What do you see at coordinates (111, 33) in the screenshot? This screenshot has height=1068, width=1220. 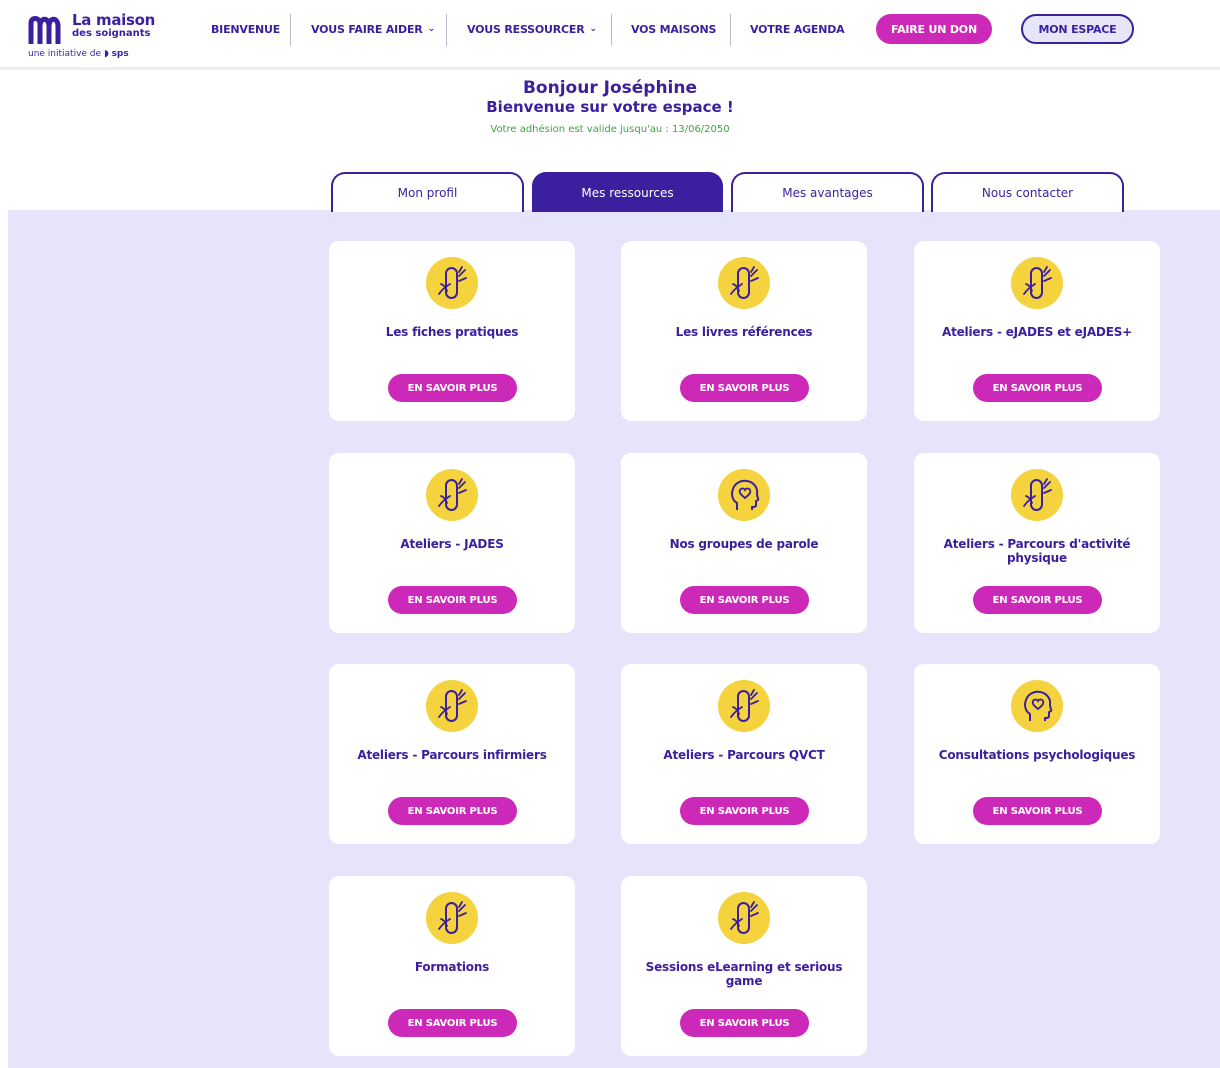 I see `logo-subtitle: des soignants` at bounding box center [111, 33].